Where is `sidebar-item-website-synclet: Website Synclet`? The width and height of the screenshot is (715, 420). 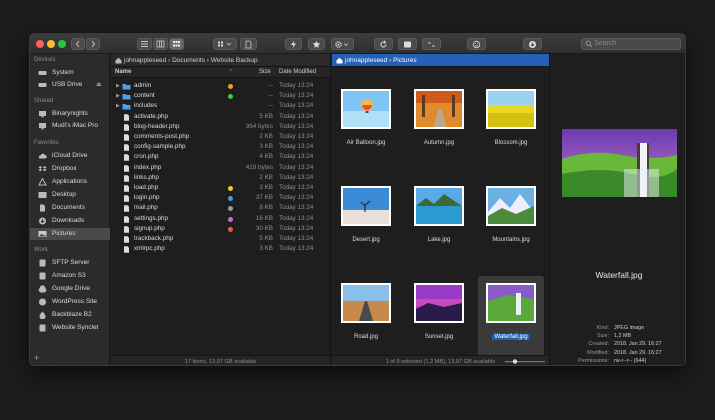 sidebar-item-website-synclet: Website Synclet is located at coordinates (70, 328).